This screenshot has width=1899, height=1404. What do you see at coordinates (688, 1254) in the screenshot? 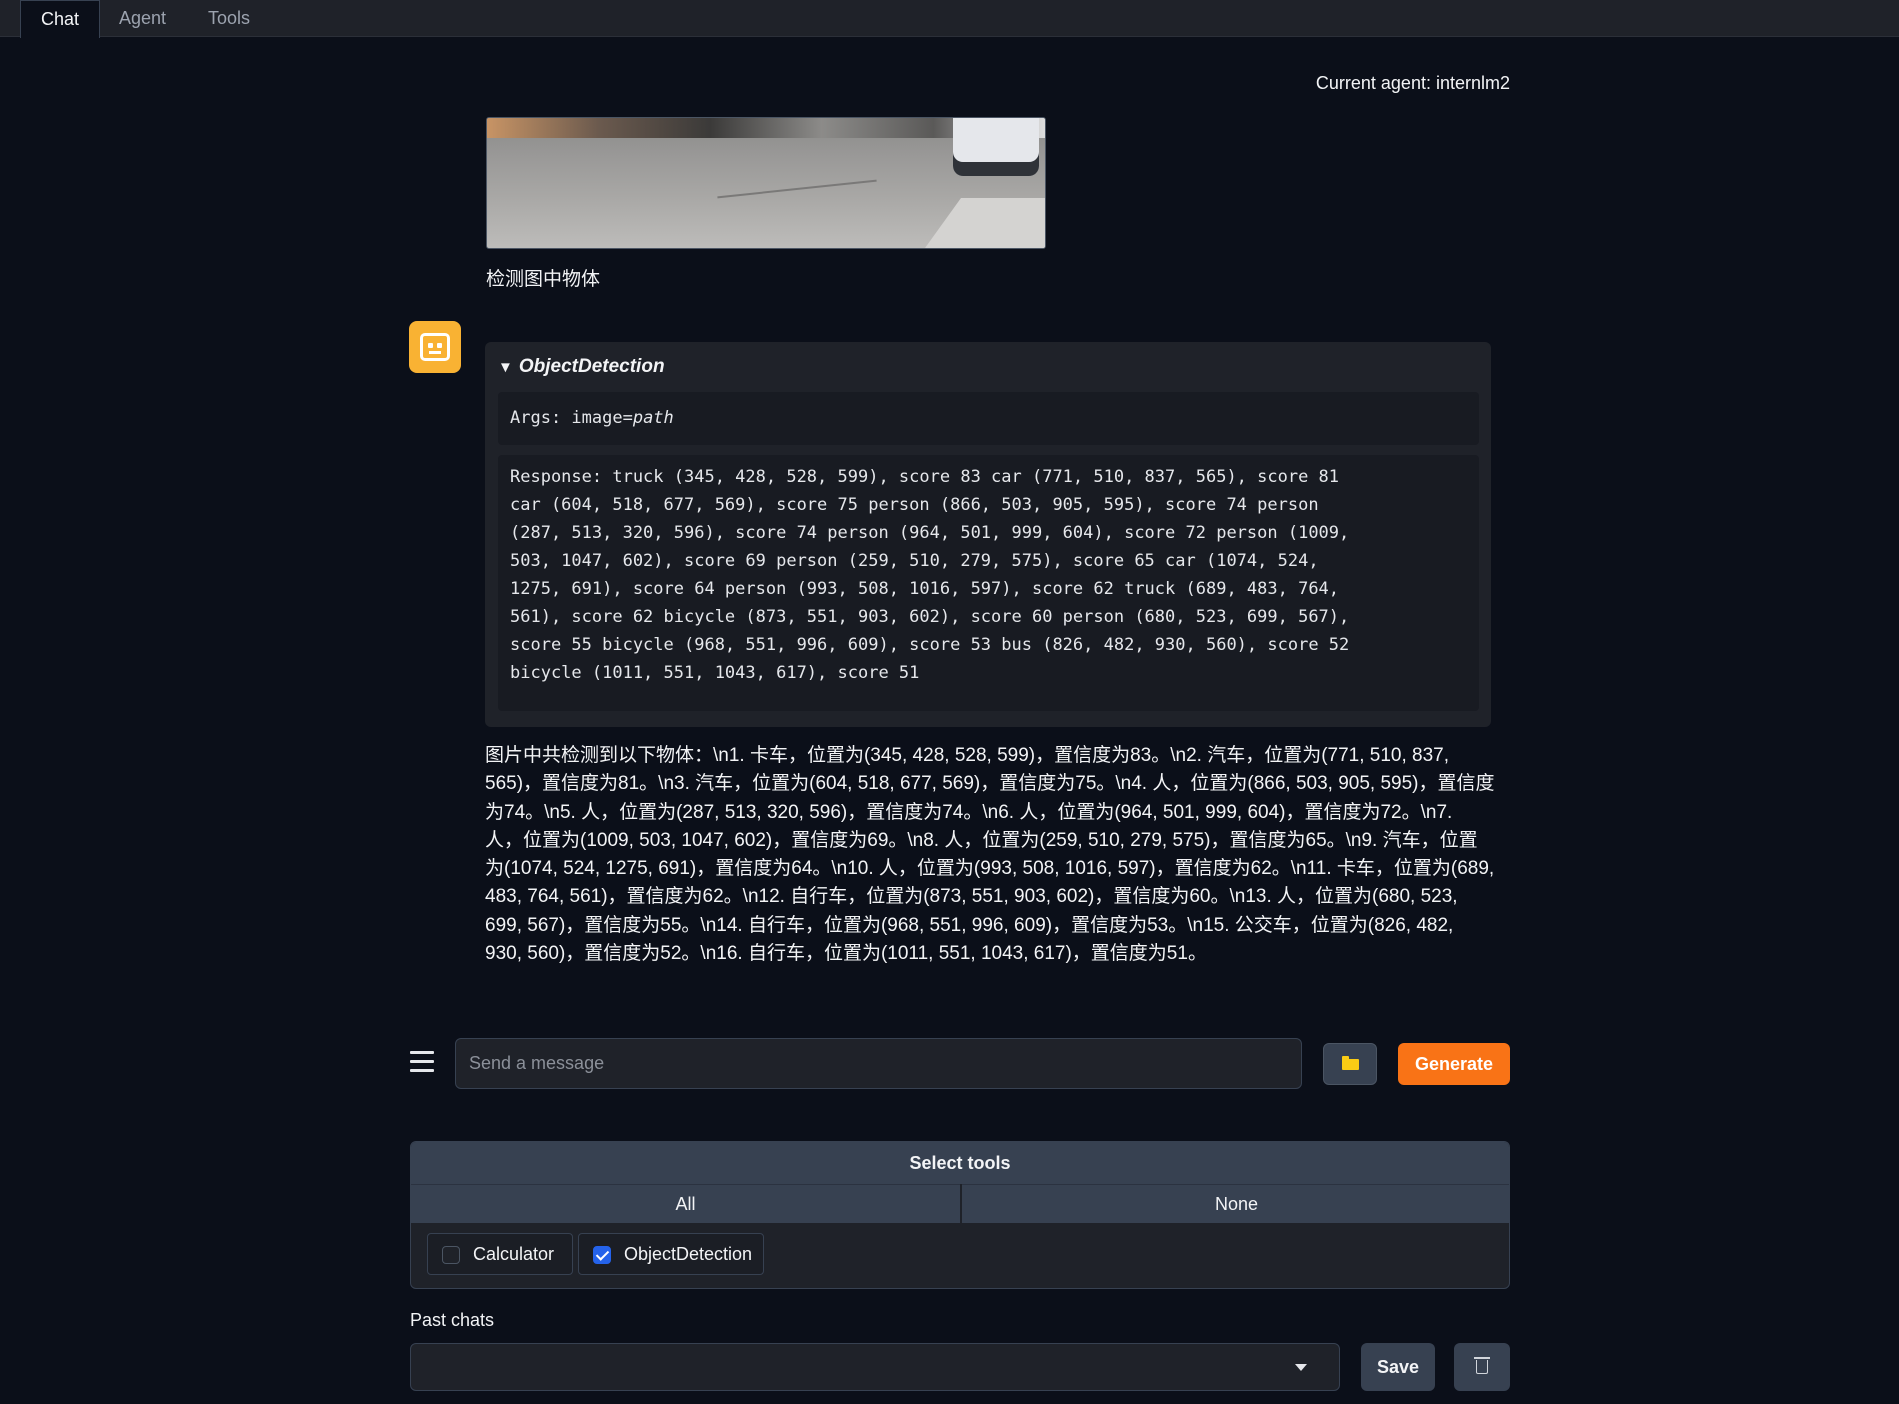
I see `tool-checkbox-label: ObjectDetection` at bounding box center [688, 1254].